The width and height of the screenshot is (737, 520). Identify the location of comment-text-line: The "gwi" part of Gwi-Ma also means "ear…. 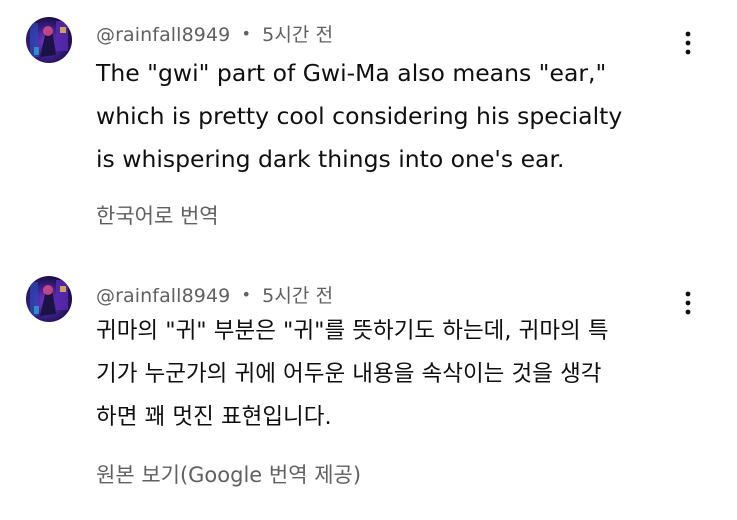
(351, 73).